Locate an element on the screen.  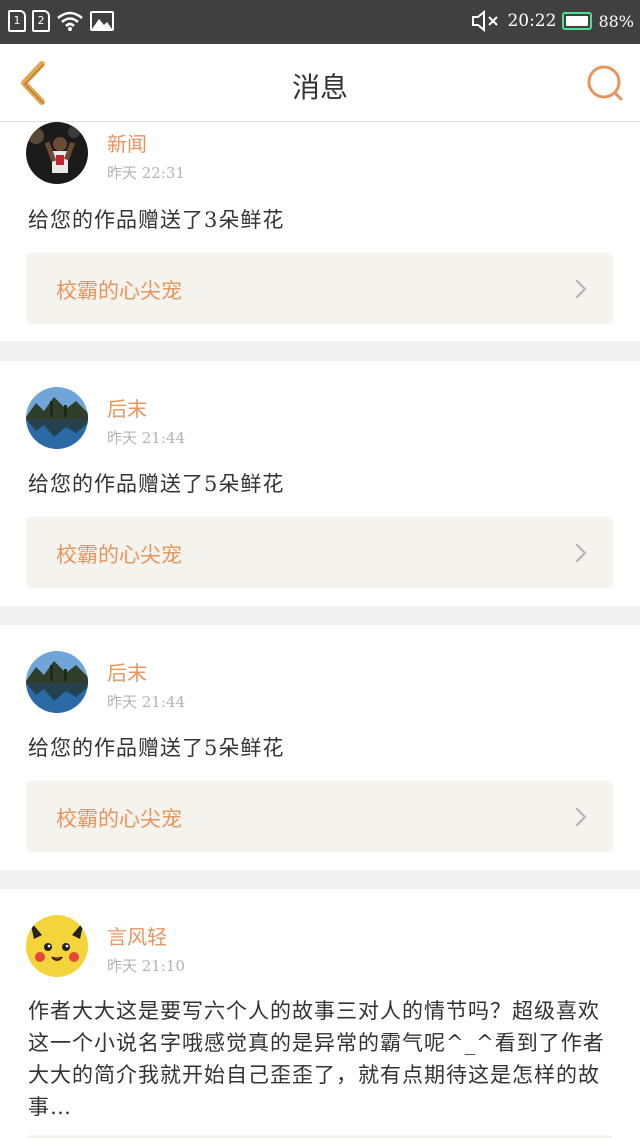
status-time: 20:22 is located at coordinates (532, 21).